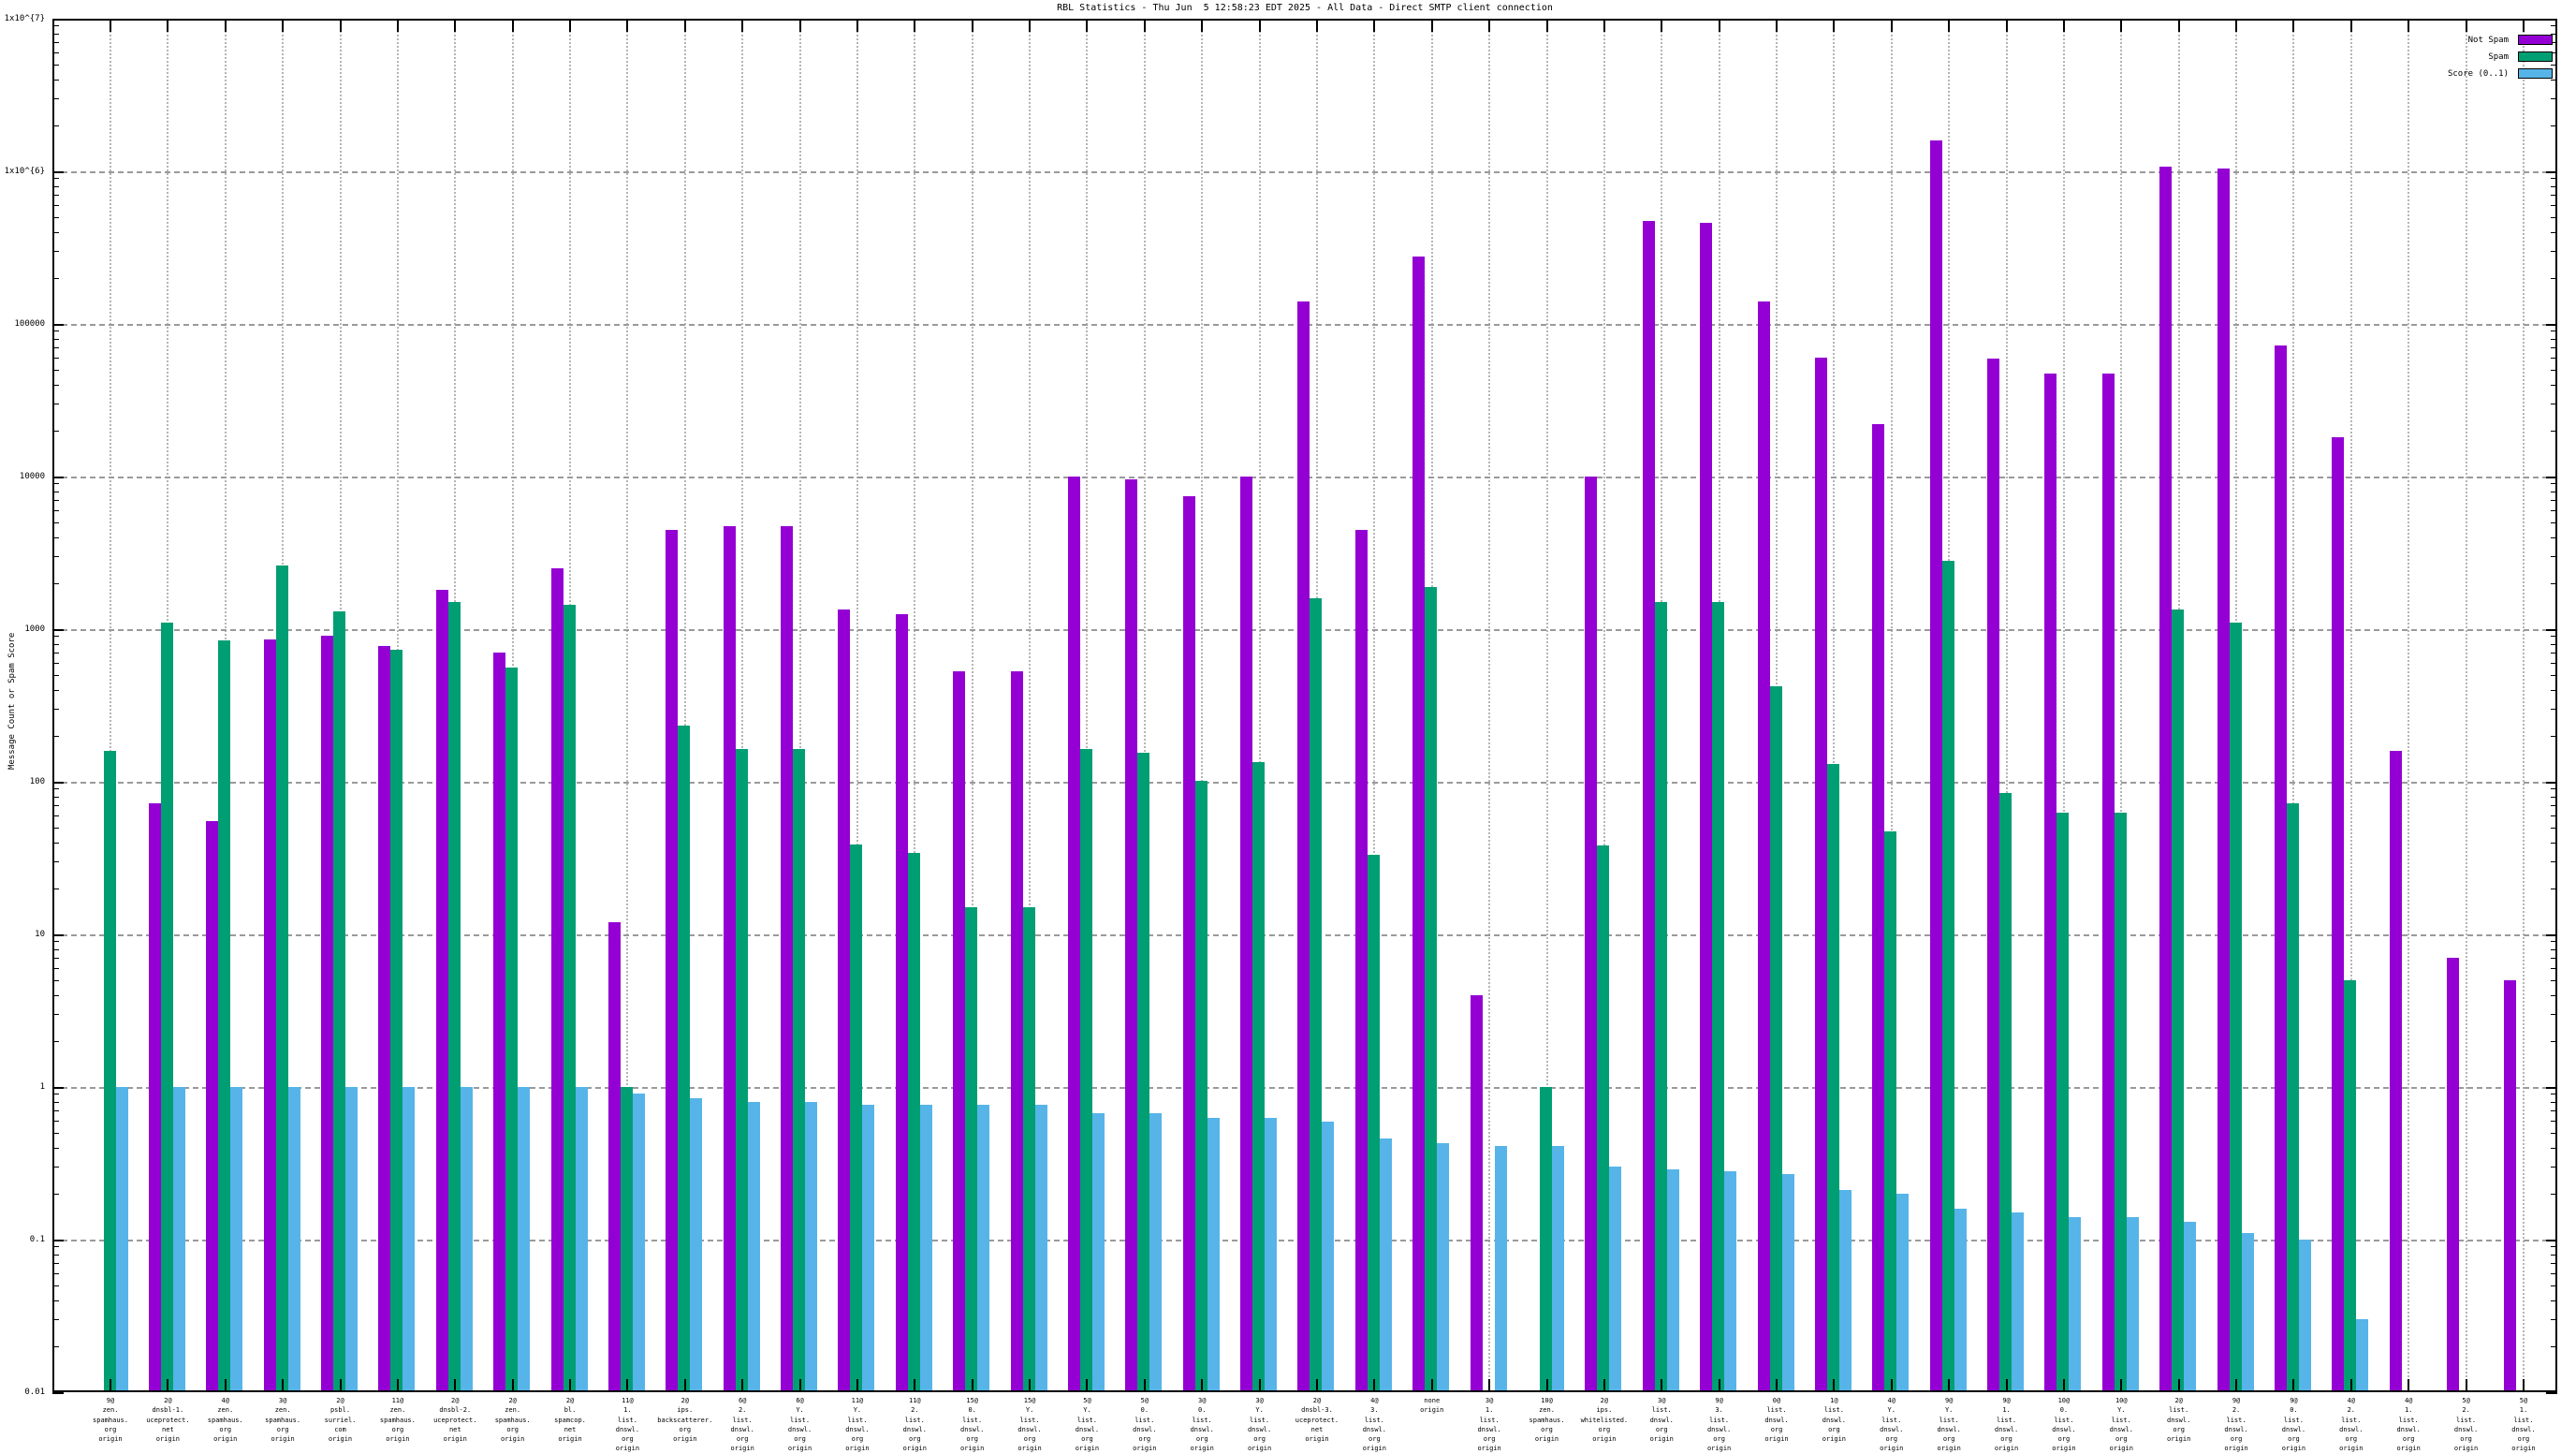  What do you see at coordinates (2236, 1425) in the screenshot?
I see `x-tick-label: 9@ 2. list. dnswl. org origin` at bounding box center [2236, 1425].